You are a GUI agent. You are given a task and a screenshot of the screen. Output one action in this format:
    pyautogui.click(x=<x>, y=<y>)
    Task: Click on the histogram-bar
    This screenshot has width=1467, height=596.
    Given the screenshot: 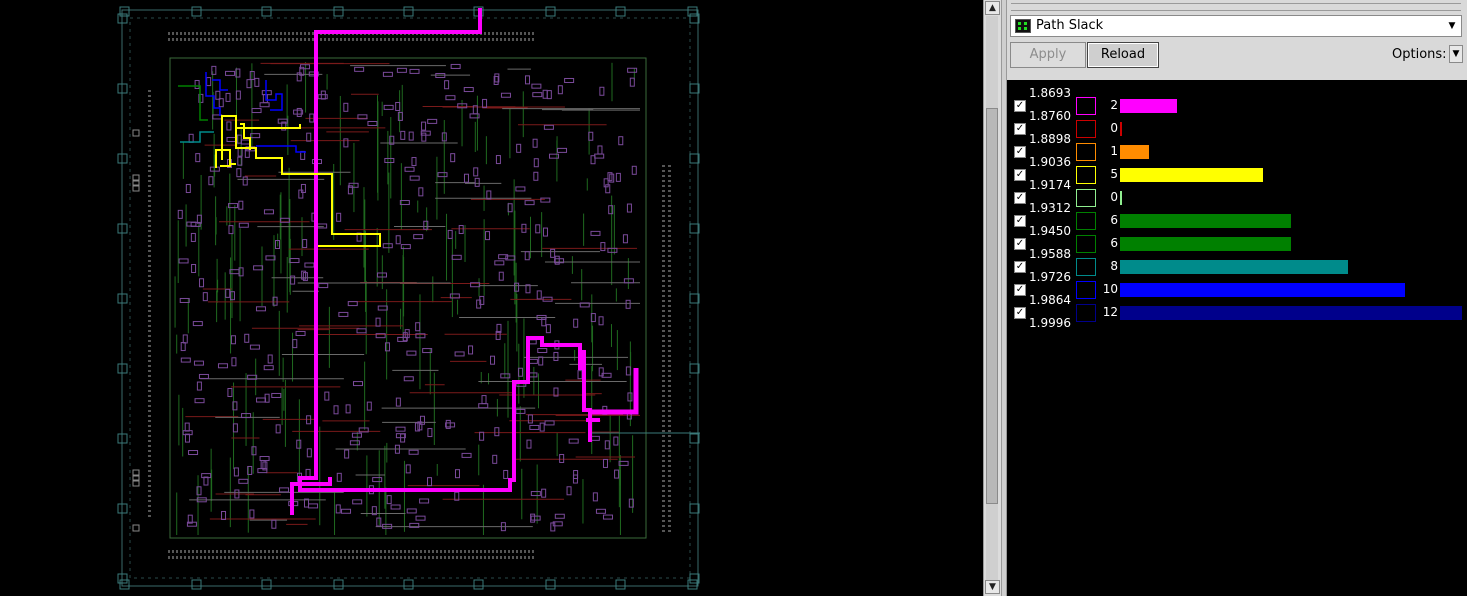 What is the action you would take?
    pyautogui.click(x=1191, y=175)
    